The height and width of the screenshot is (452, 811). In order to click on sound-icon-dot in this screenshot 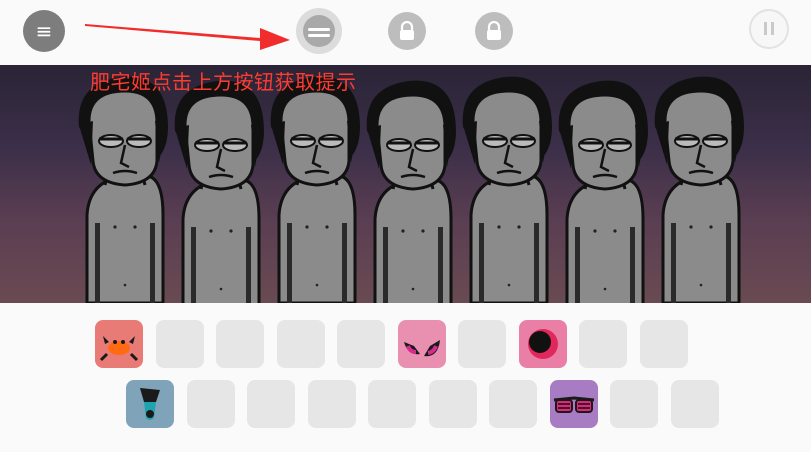, I will do `click(542, 344)`.